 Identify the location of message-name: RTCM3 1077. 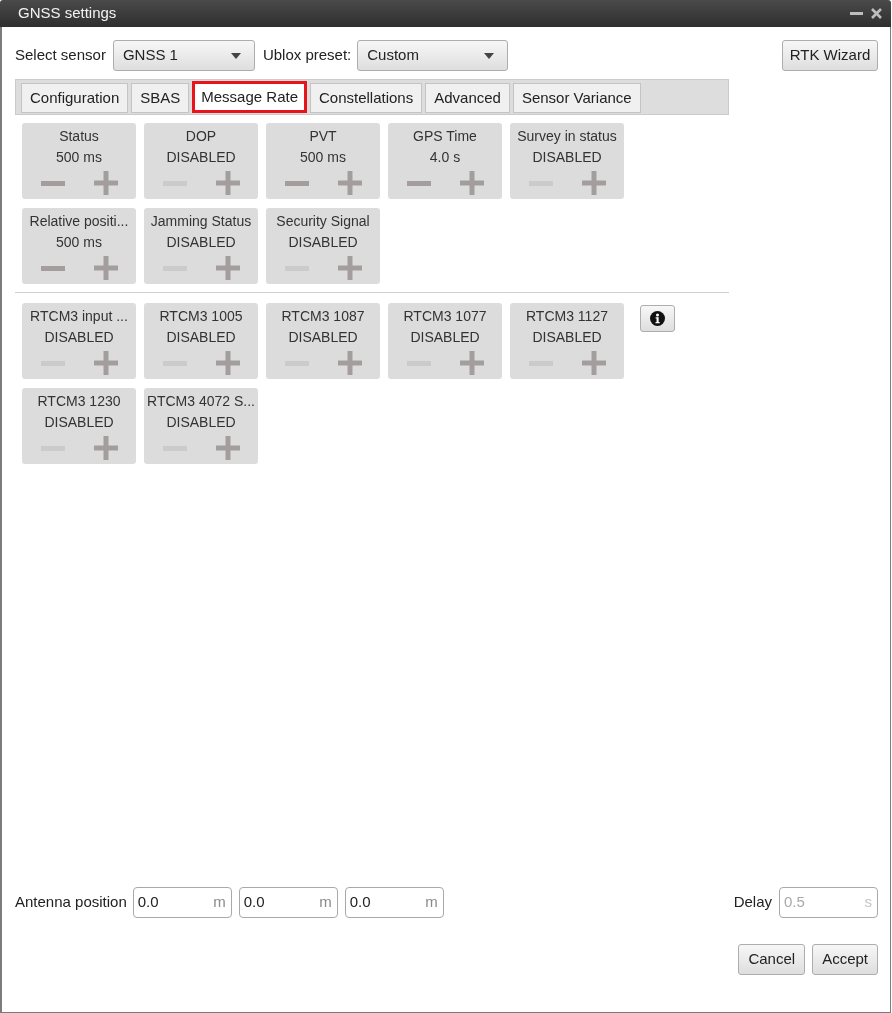
(445, 316).